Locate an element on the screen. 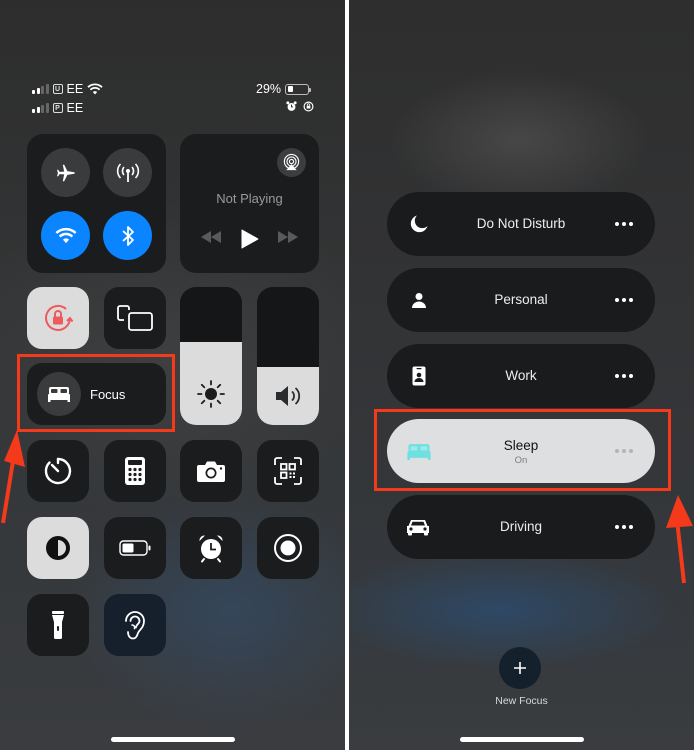 The width and height of the screenshot is (694, 750). camera-icon is located at coordinates (211, 471).